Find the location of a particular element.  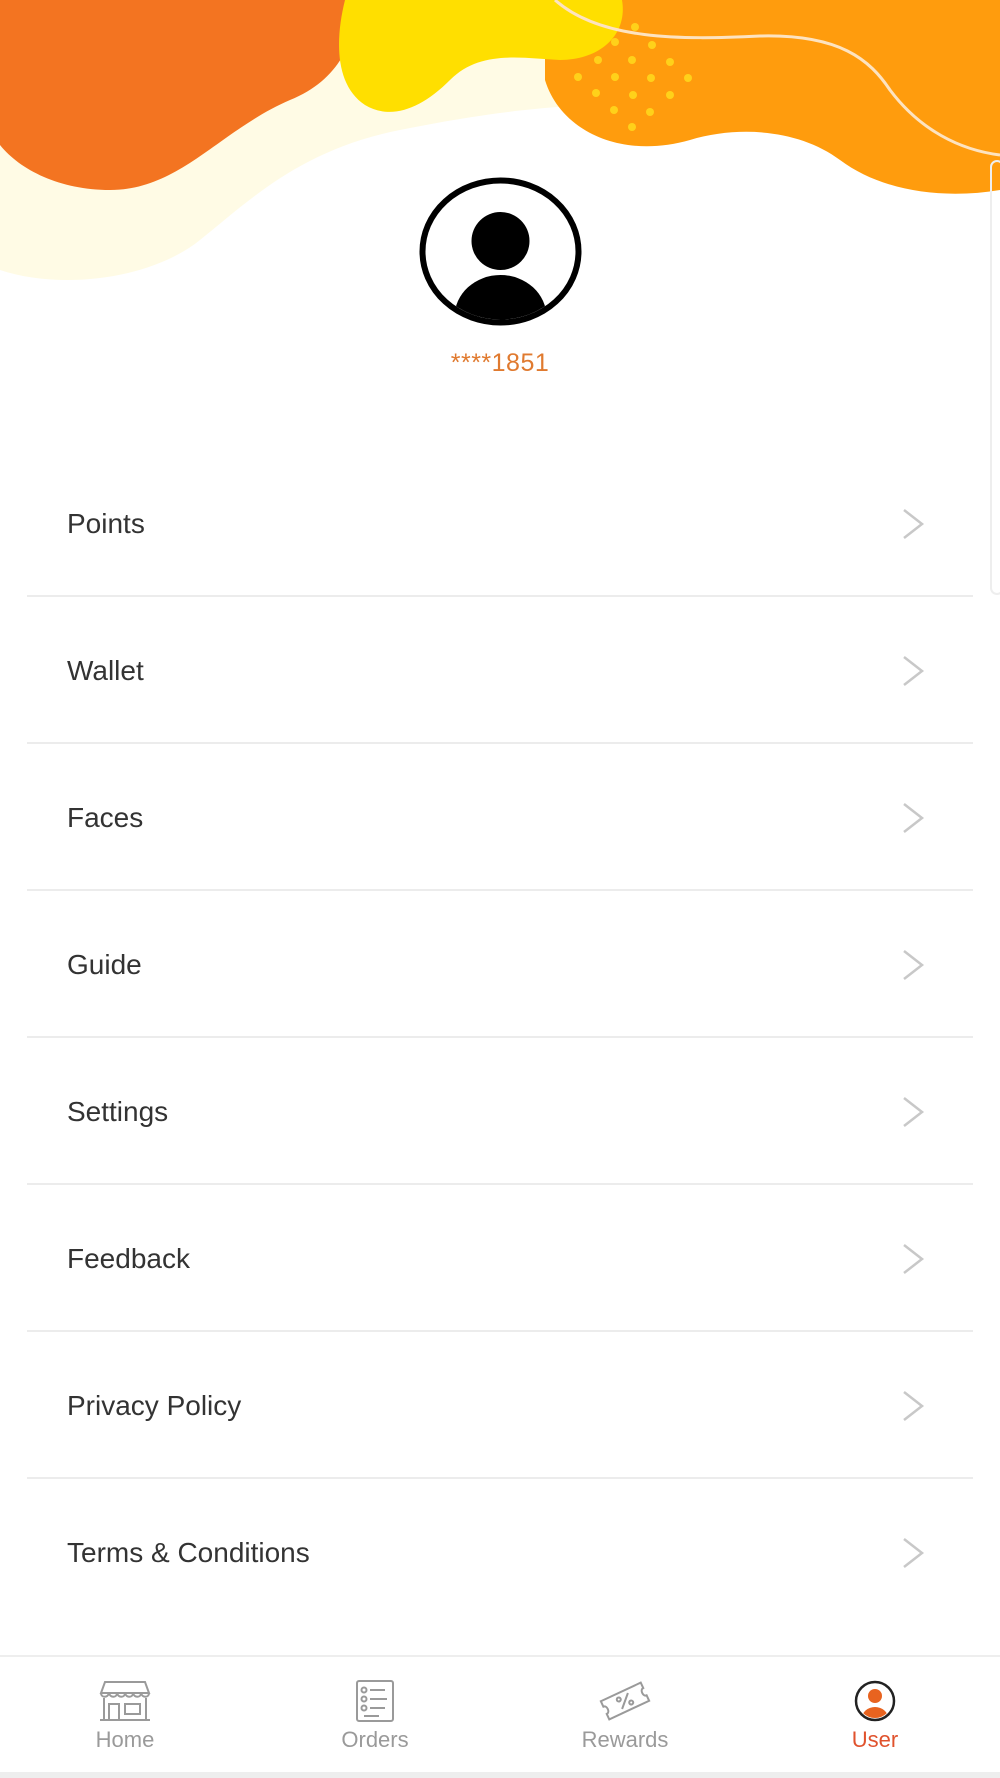

bottom-tab-bar: Home Orders Rewards User is located at coordinates (500, 1716).